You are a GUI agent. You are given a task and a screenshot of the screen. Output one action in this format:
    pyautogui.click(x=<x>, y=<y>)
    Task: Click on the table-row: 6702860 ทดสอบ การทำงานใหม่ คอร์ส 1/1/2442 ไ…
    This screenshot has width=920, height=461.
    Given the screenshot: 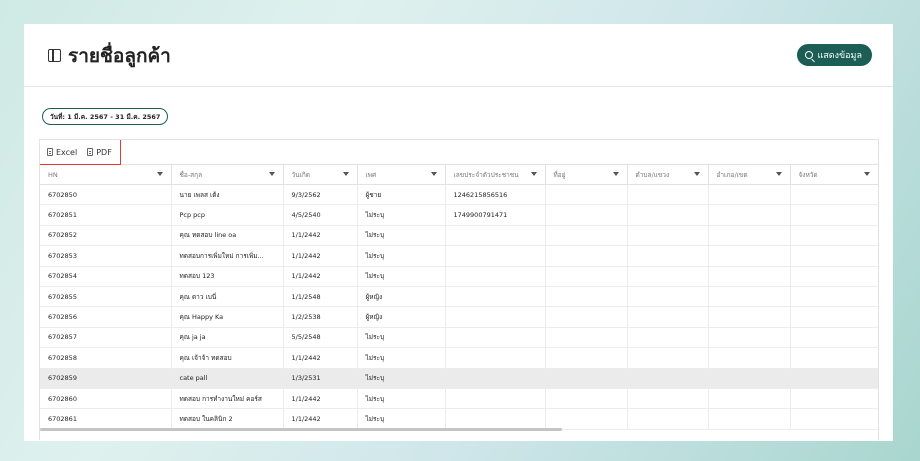 What is the action you would take?
    pyautogui.click(x=459, y=399)
    